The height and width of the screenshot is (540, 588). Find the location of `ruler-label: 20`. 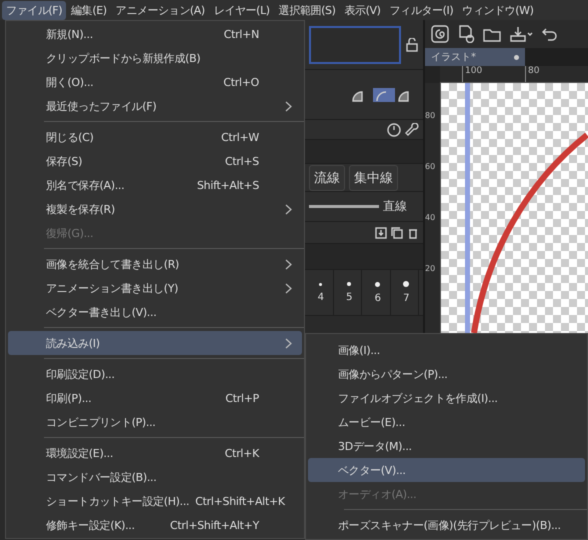

ruler-label: 20 is located at coordinates (430, 268).